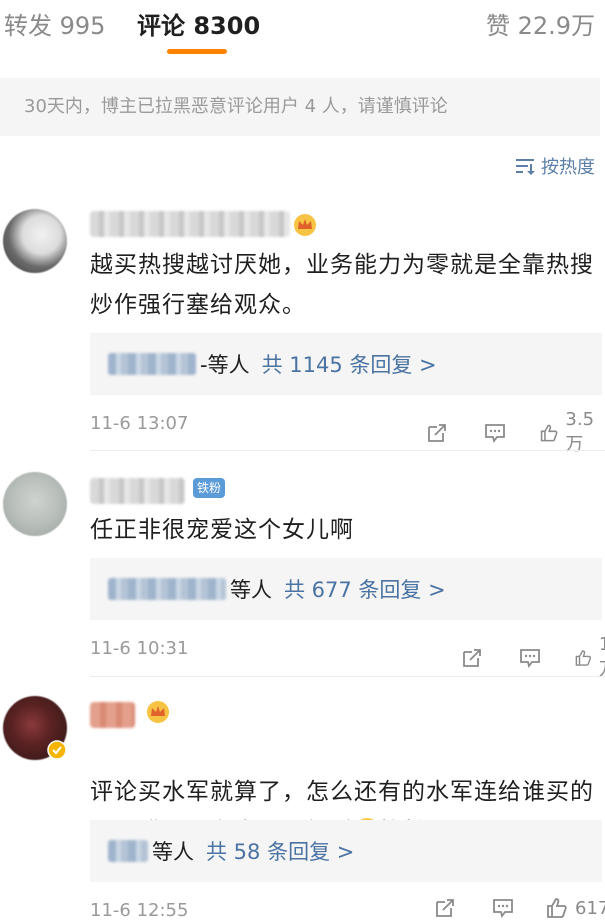  I want to click on like-button: 6176, so click(575, 908).